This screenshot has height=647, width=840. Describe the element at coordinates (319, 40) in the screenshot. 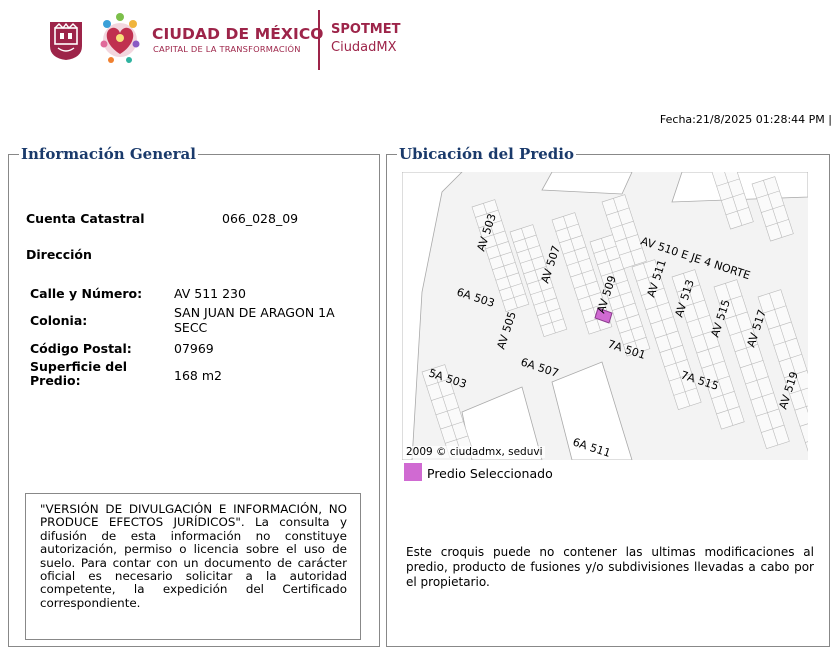

I see `header-divider` at that location.